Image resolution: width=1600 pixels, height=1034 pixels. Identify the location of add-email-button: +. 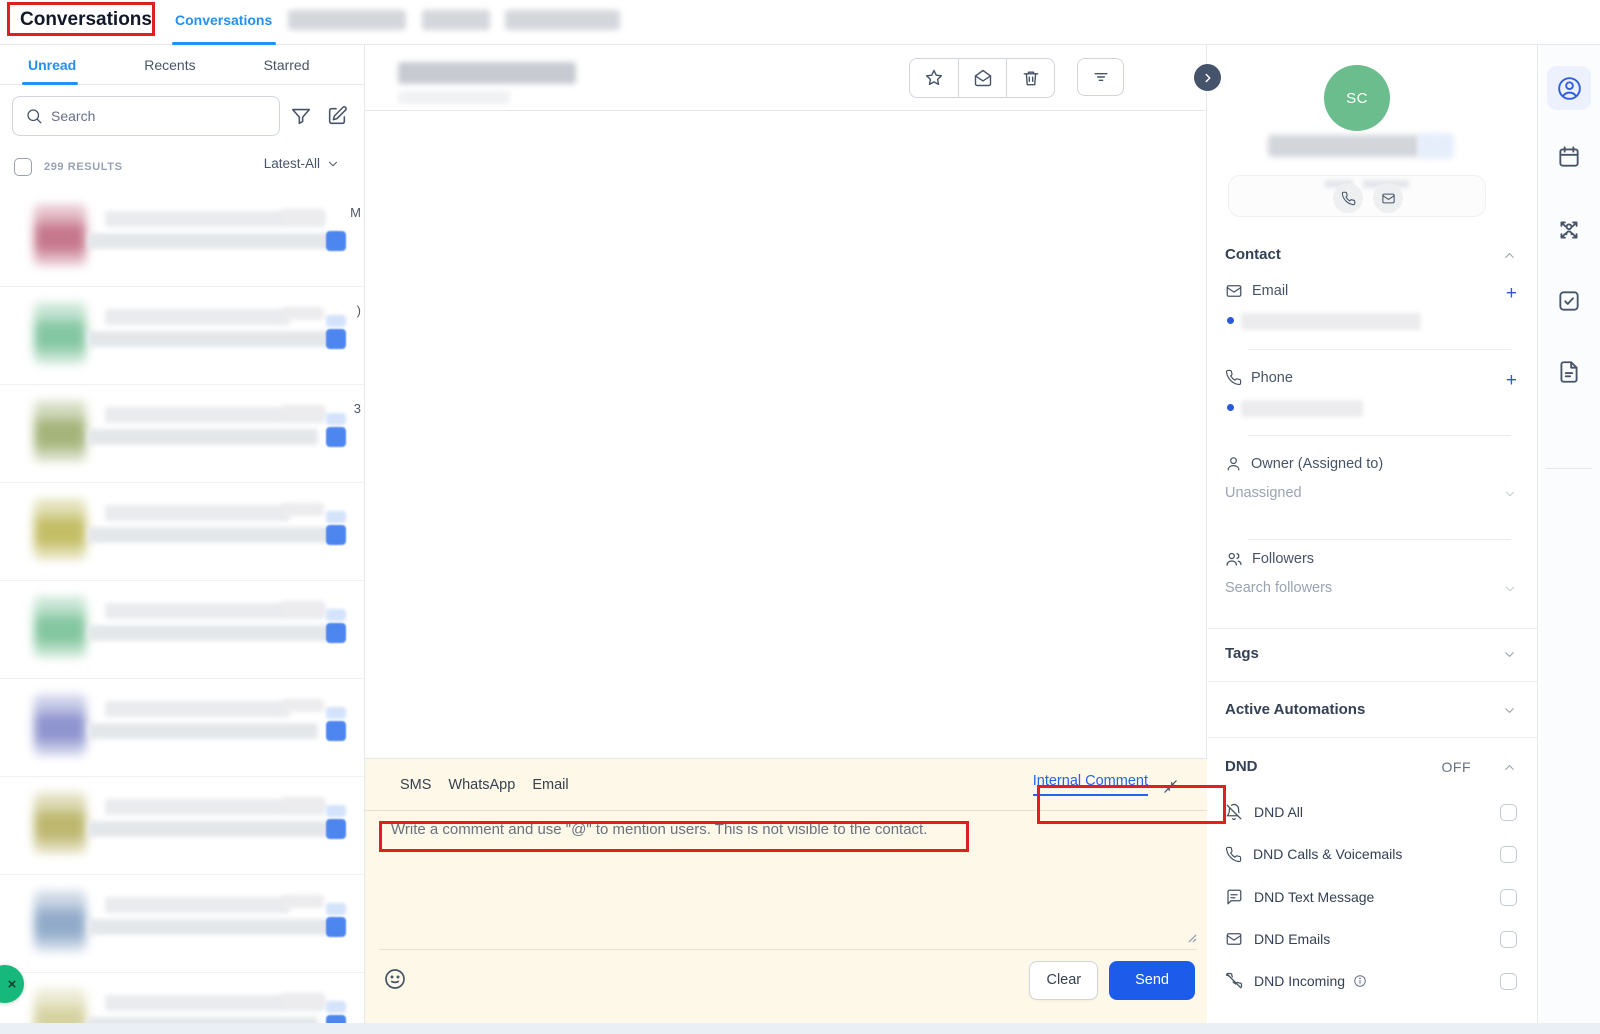
(1511, 293).